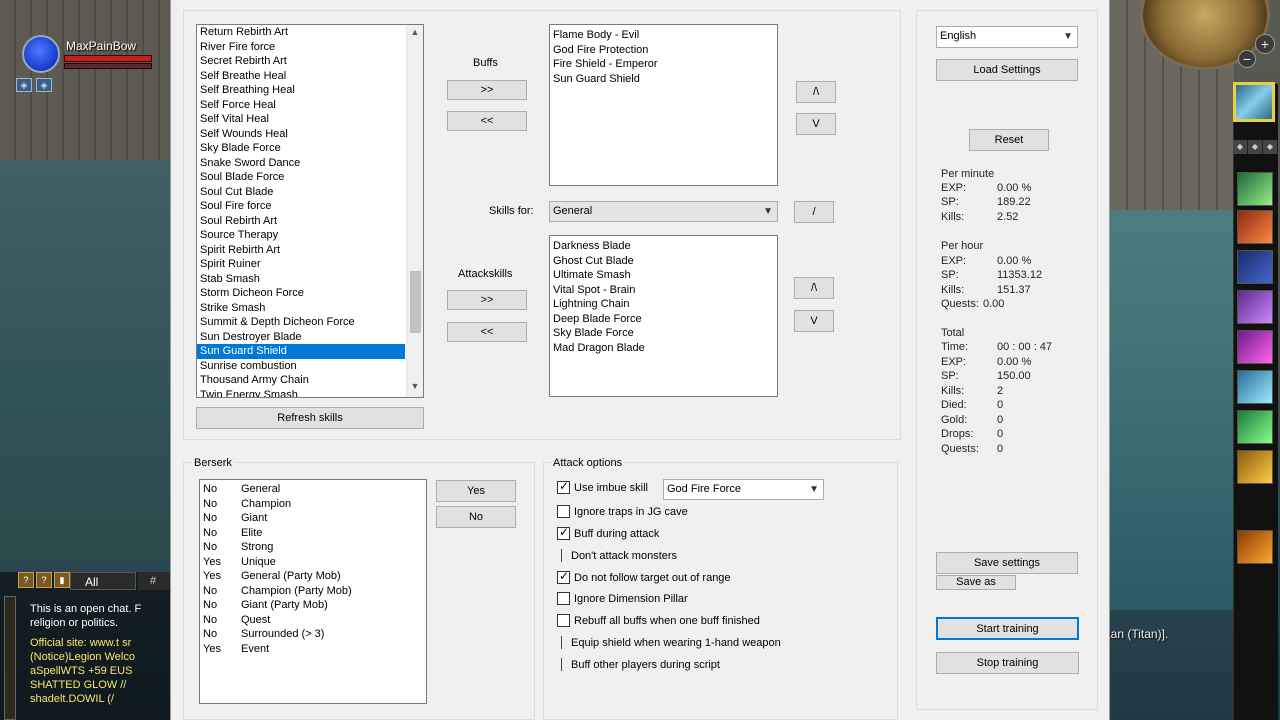 The height and width of the screenshot is (720, 1280). I want to click on attack-skill-list-item: Mad Dragon Blade, so click(663, 348).